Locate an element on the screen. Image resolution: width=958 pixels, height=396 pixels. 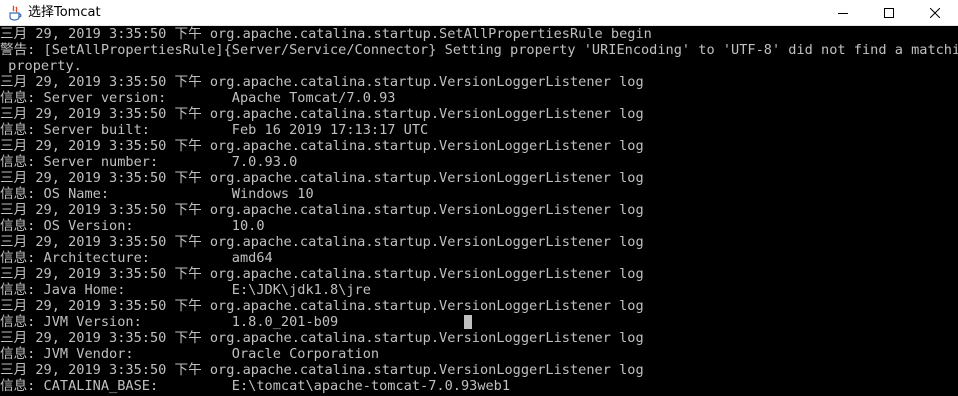
minimize-icon is located at coordinates (843, 13).